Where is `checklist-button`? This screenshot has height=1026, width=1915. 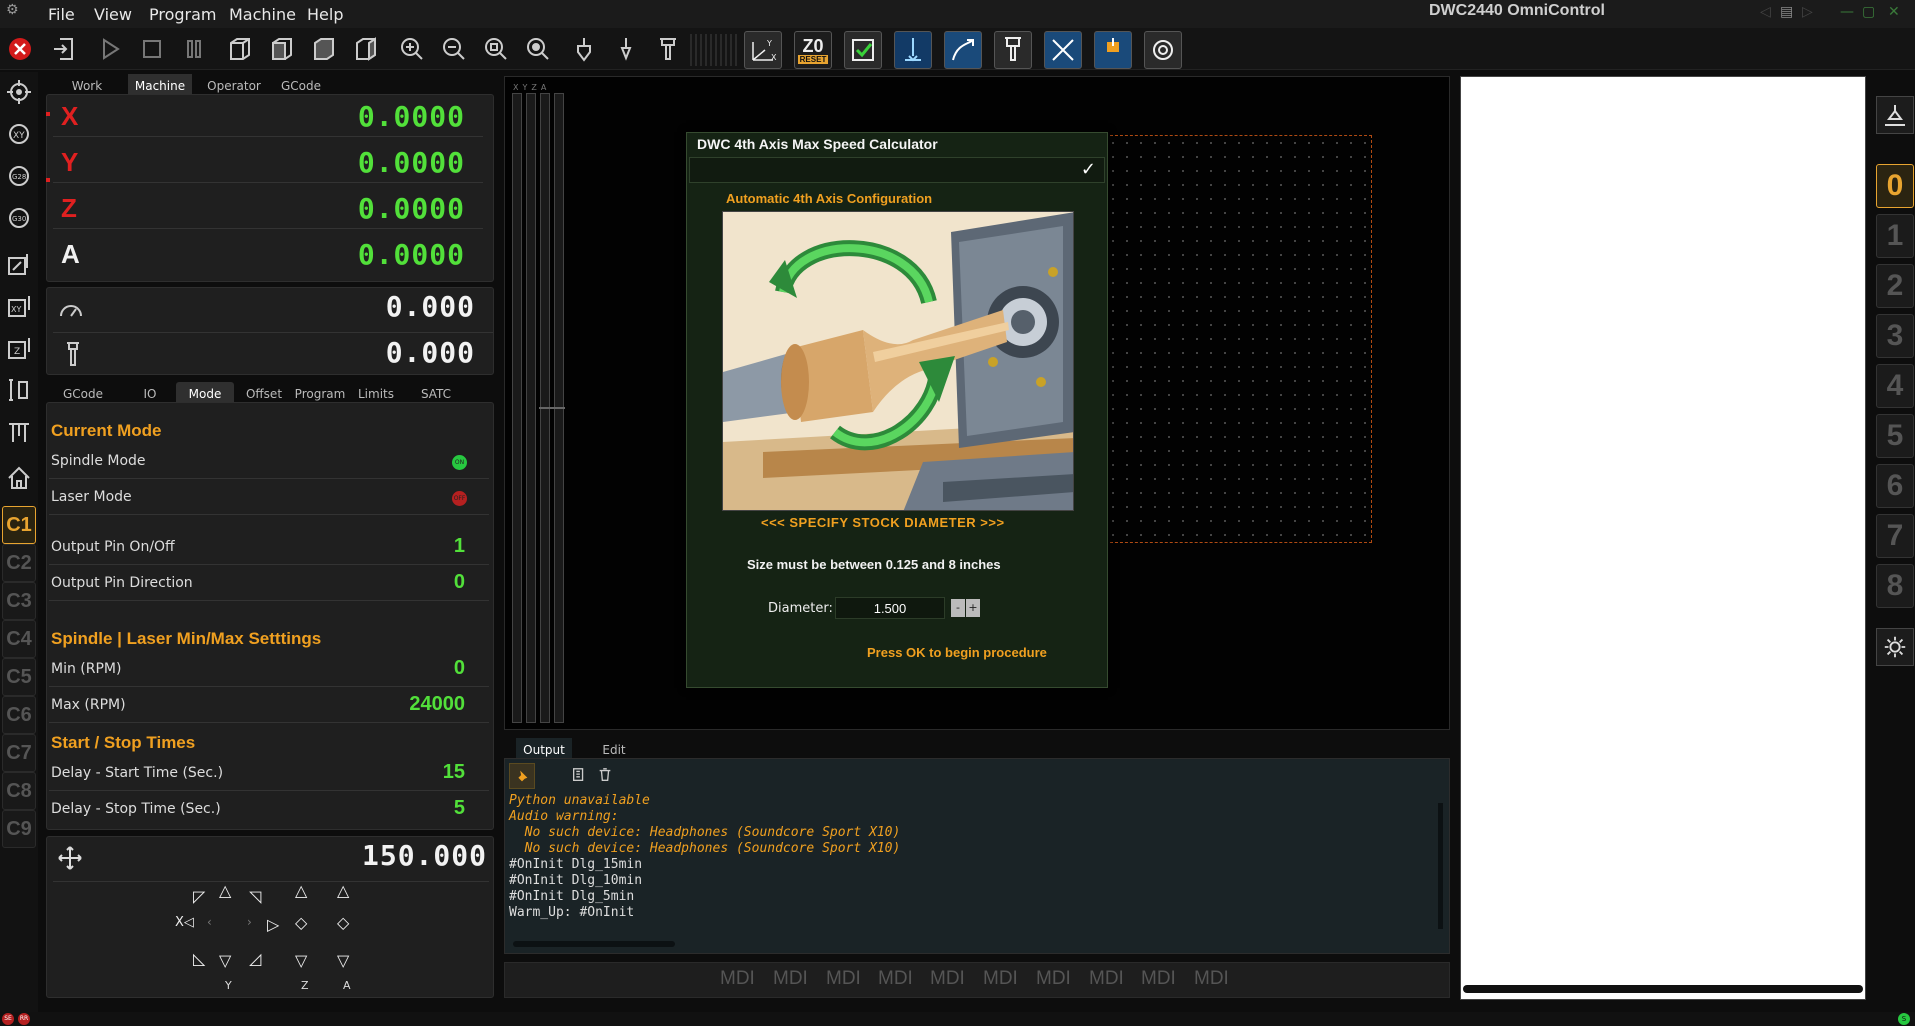
checklist-button is located at coordinates (863, 50).